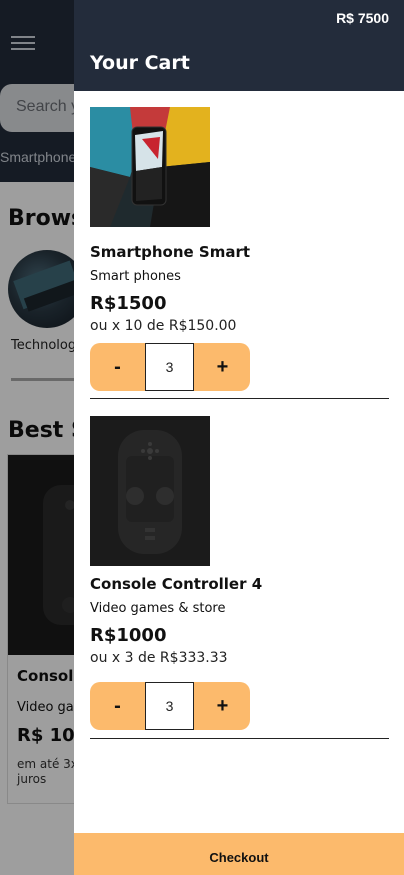 This screenshot has width=404, height=875. I want to click on item-price: R$1000, so click(128, 635).